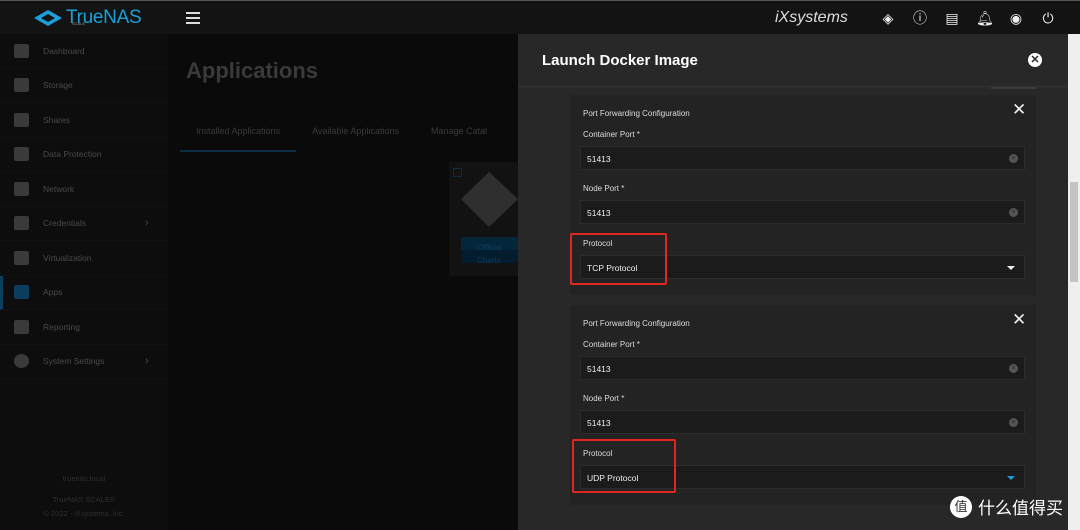 The height and width of the screenshot is (530, 1080). I want to click on account-icon: ◉, so click(1016, 18).